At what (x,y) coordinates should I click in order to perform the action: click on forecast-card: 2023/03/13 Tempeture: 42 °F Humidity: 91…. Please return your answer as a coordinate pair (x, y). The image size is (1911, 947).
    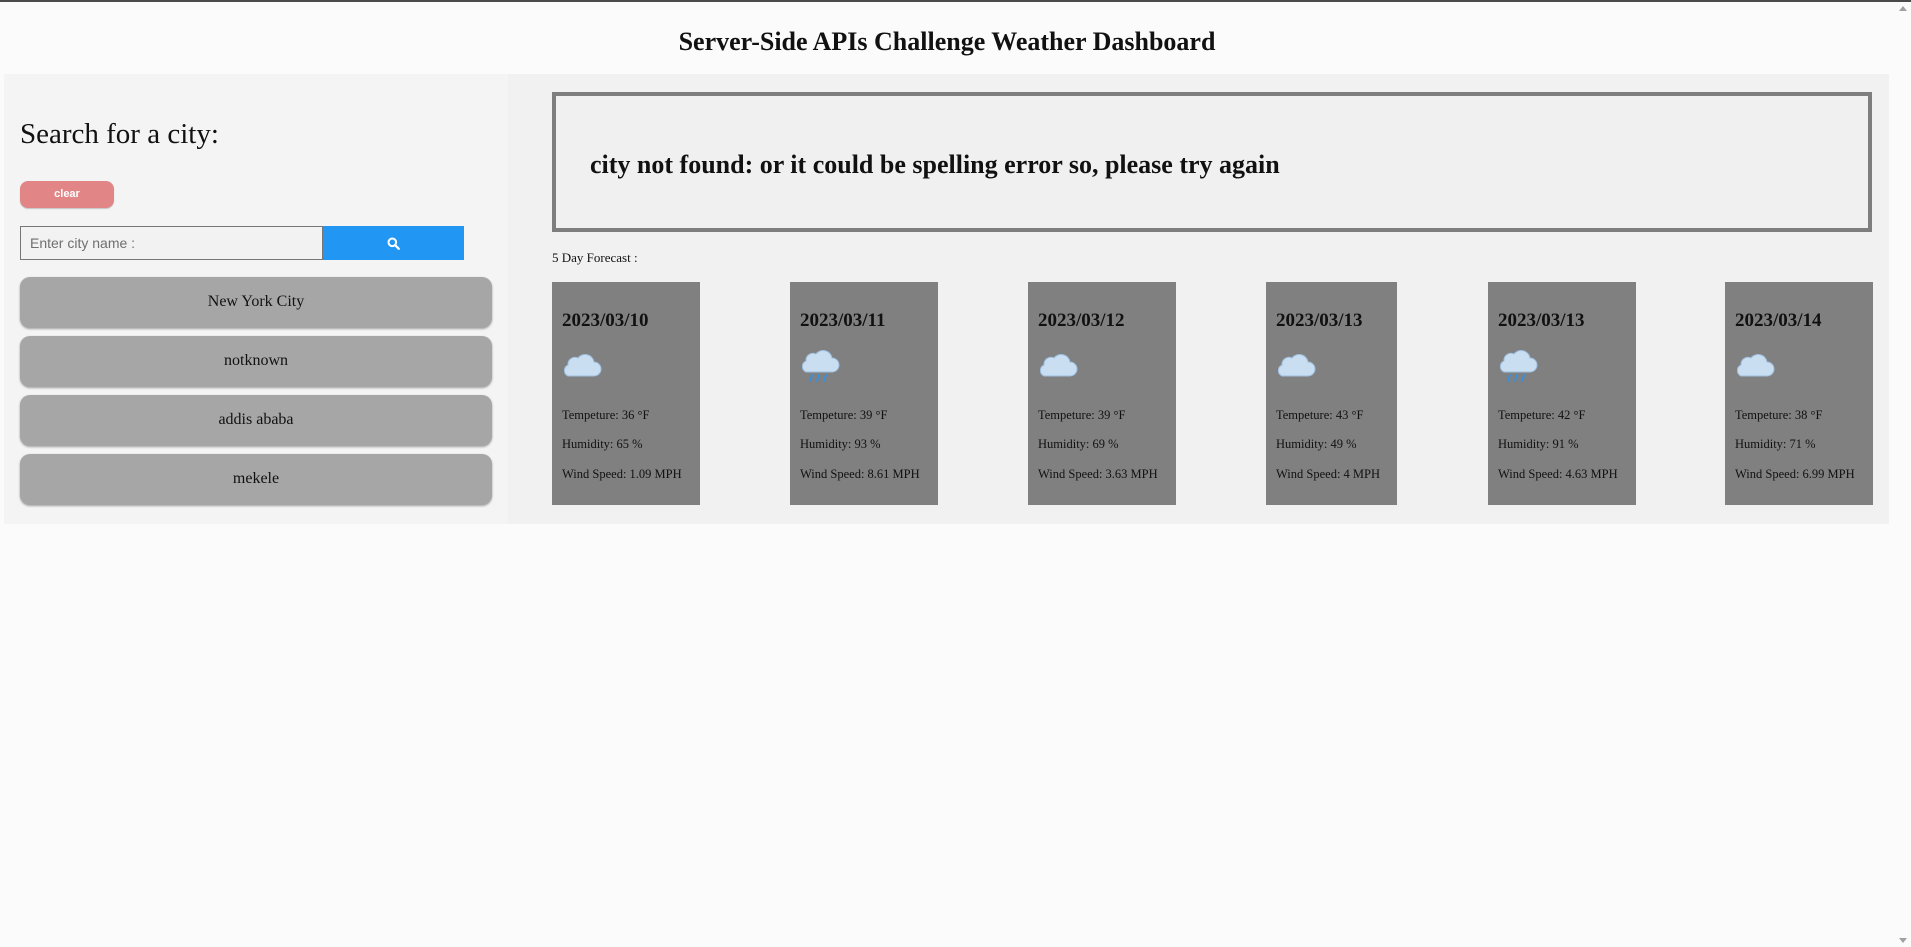
    Looking at the image, I should click on (1562, 393).